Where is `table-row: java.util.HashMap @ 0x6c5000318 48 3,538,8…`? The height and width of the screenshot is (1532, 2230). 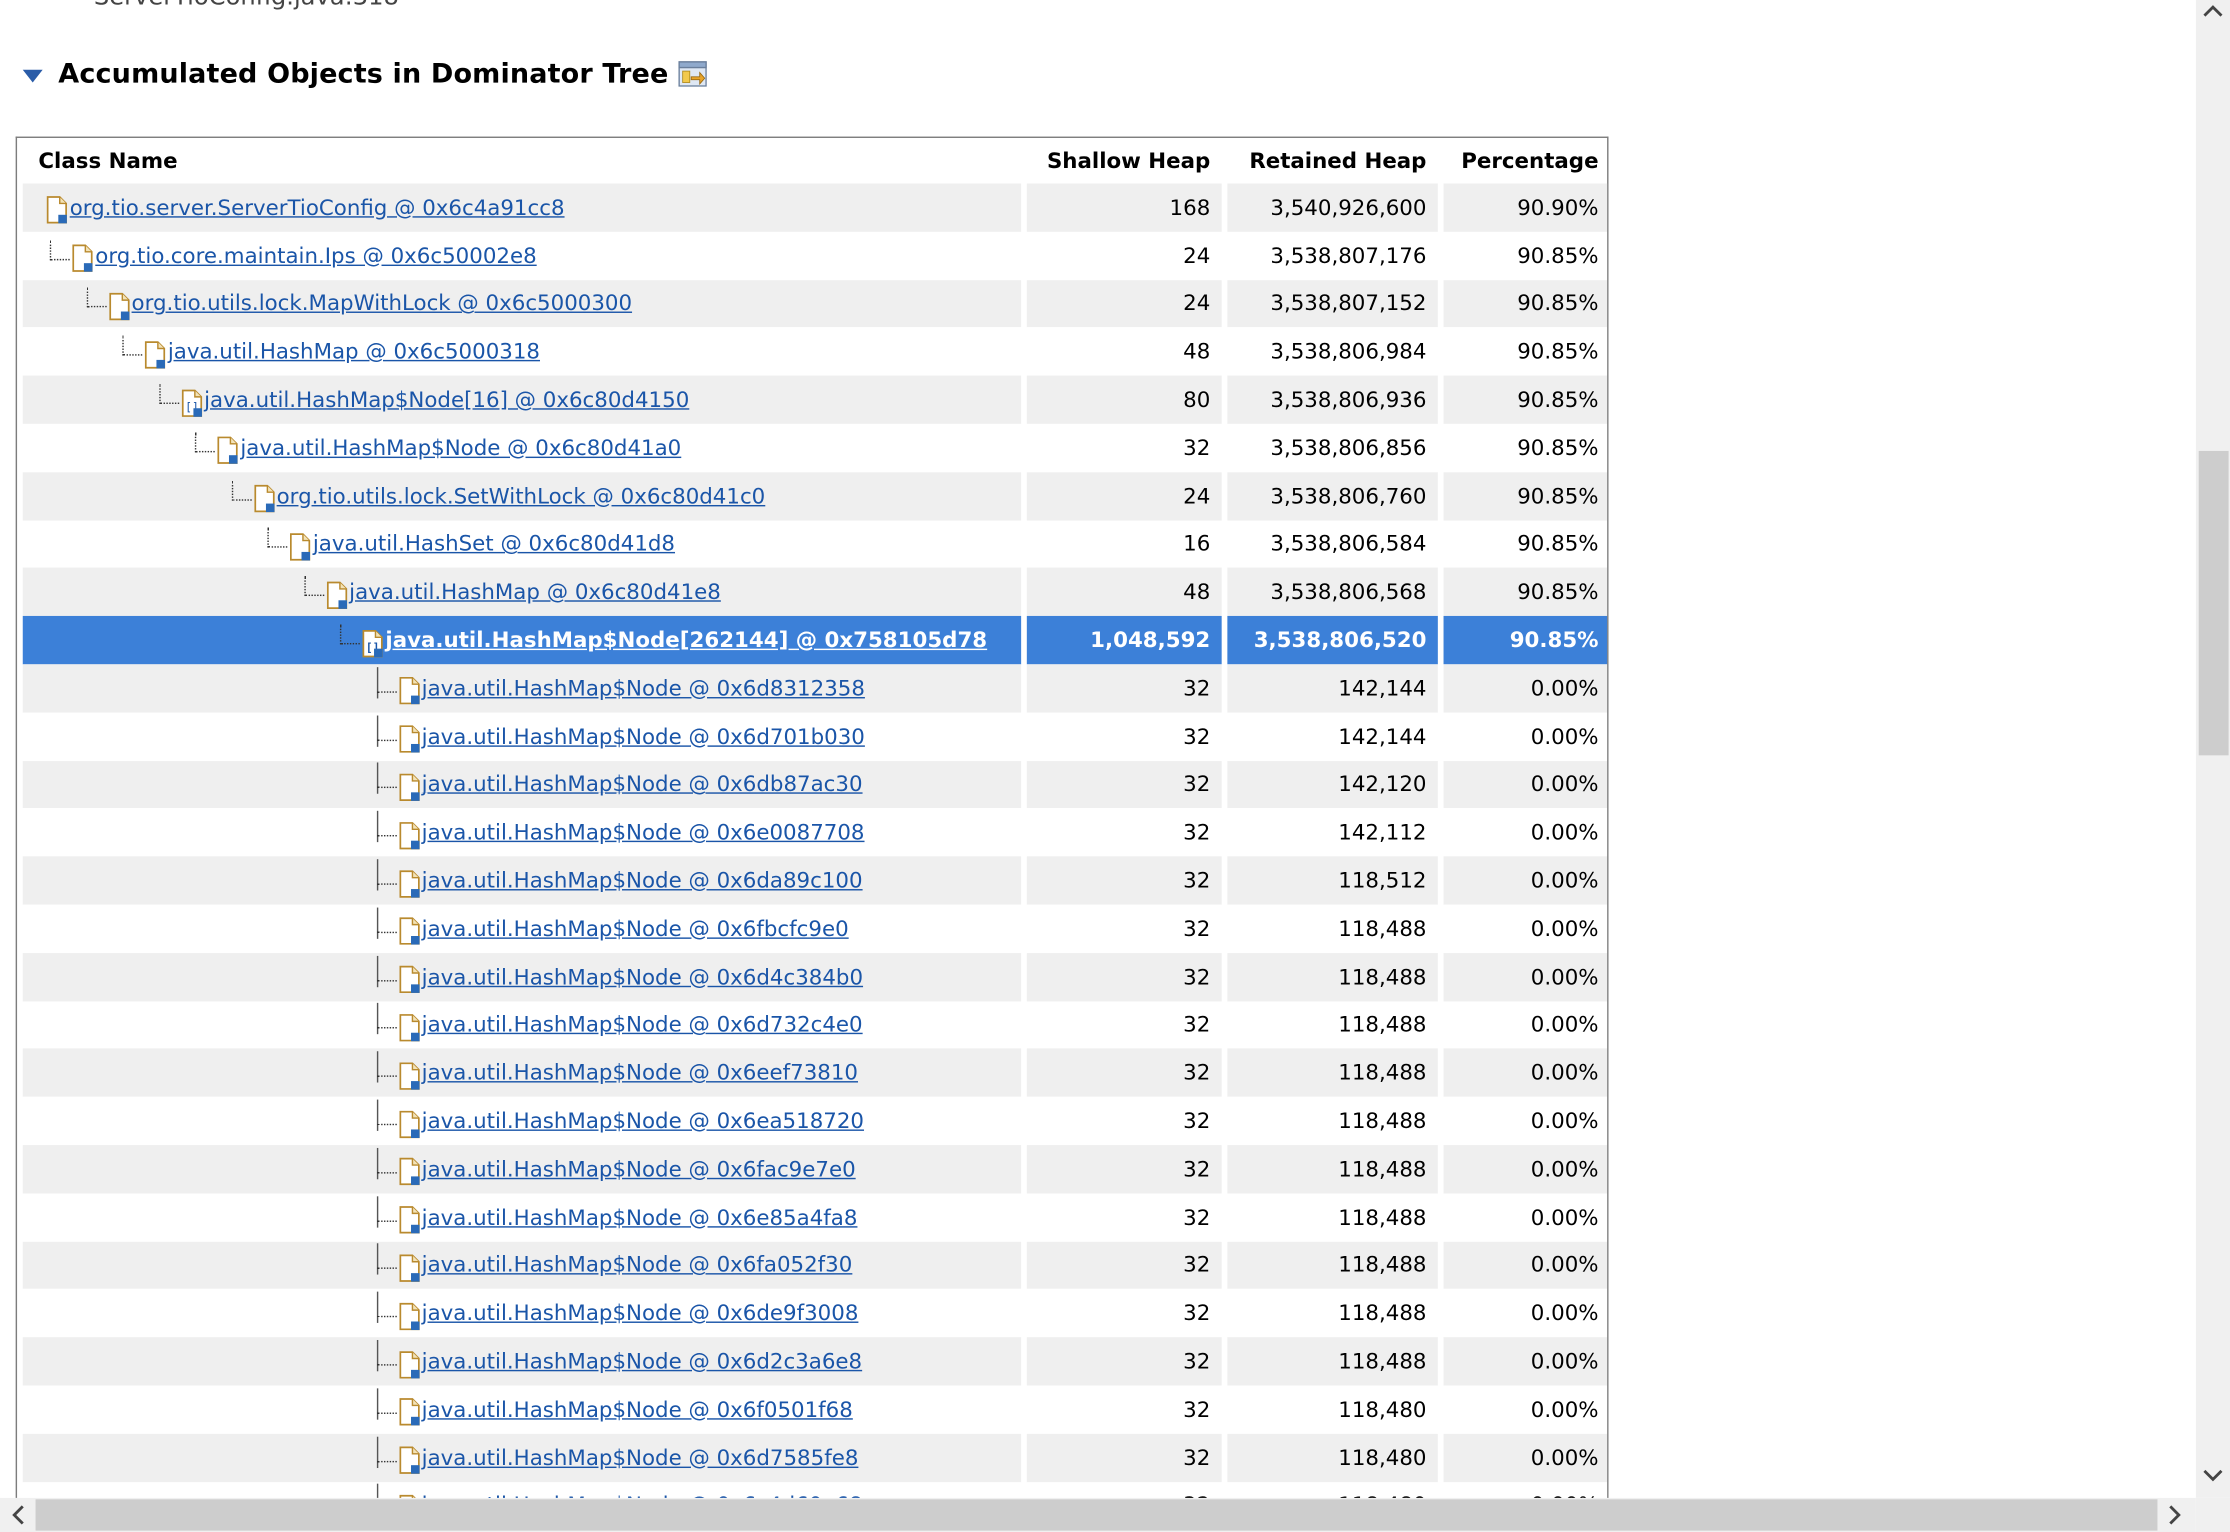 table-row: java.util.HashMap @ 0x6c5000318 48 3,538,8… is located at coordinates (815, 351).